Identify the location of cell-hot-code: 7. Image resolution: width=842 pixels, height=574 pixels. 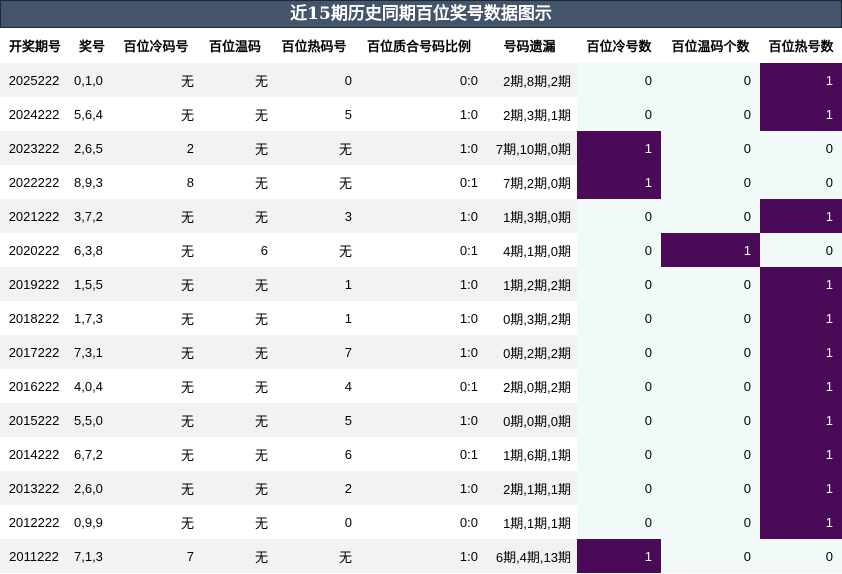
(314, 352).